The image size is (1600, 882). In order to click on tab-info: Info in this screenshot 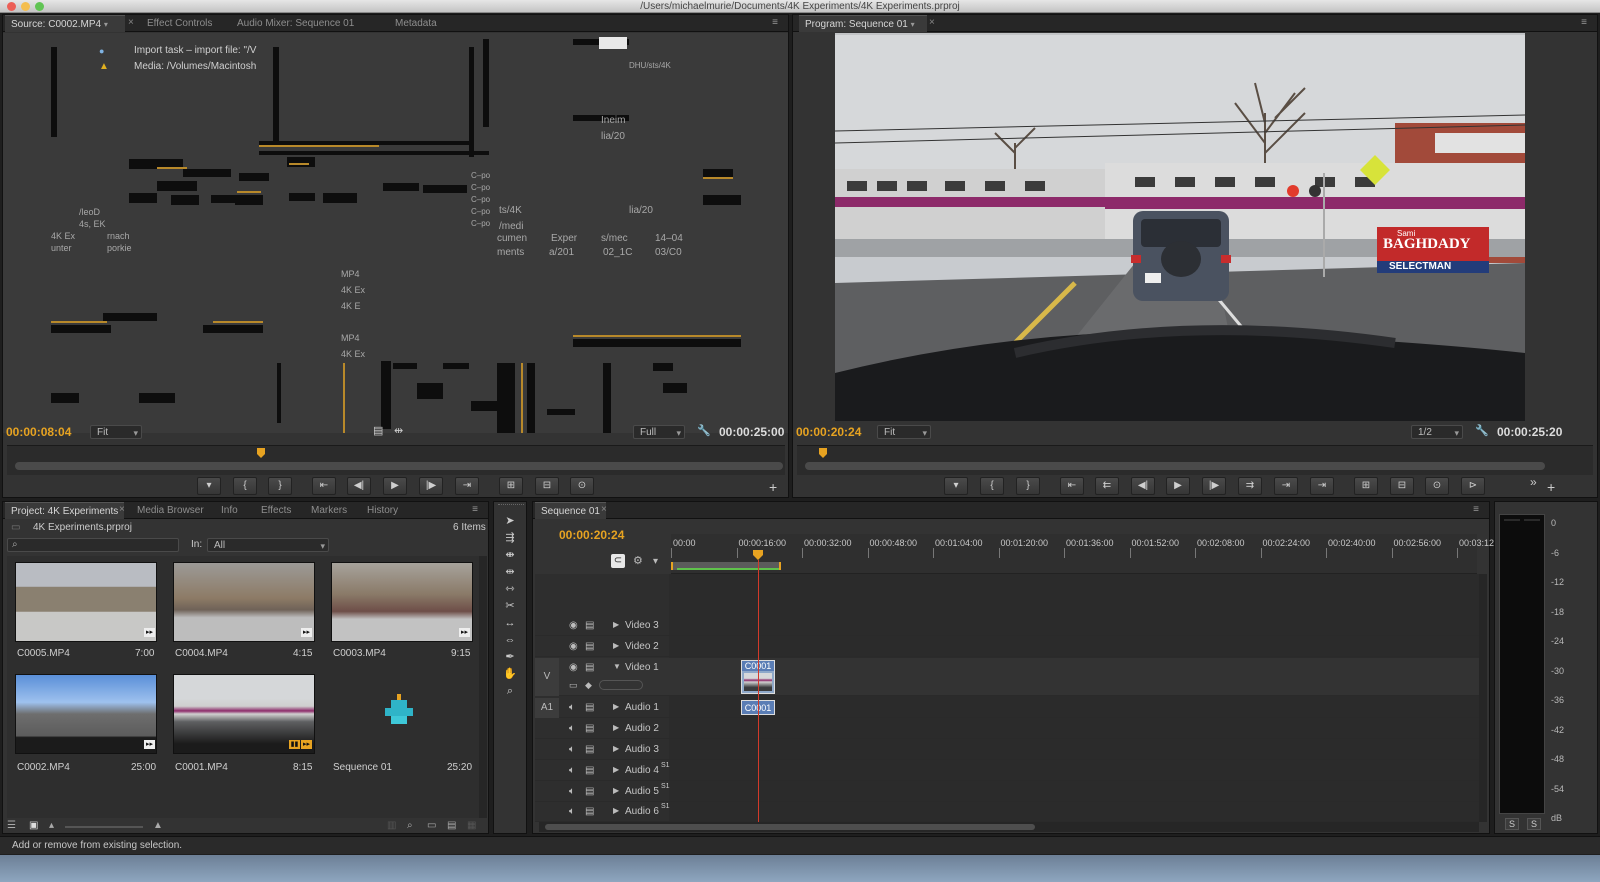, I will do `click(229, 510)`.